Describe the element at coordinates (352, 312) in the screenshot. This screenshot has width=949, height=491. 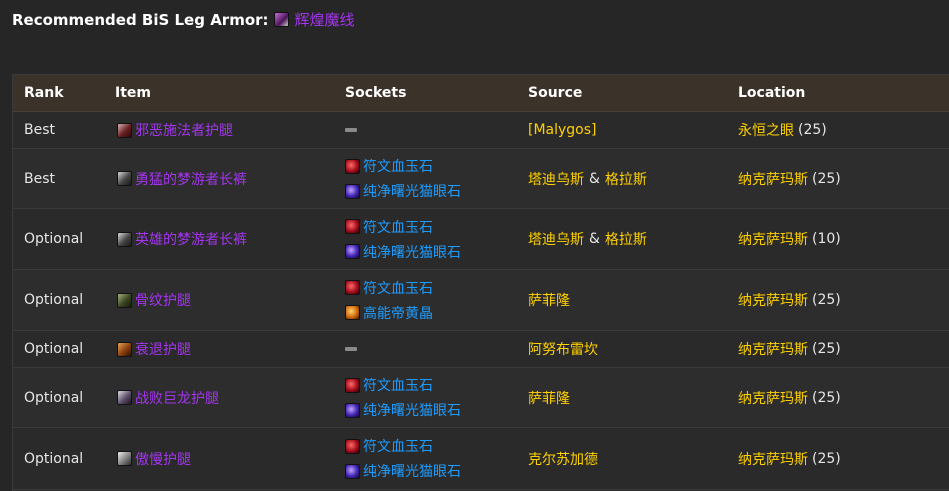
I see `orange-gem-icon` at that location.